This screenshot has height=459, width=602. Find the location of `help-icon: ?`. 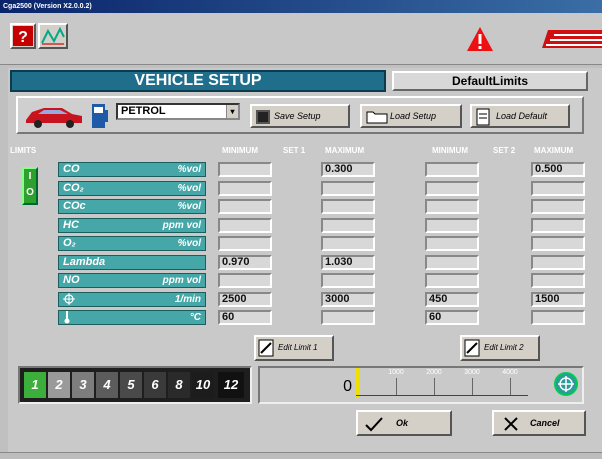

help-icon: ? is located at coordinates (23, 36).